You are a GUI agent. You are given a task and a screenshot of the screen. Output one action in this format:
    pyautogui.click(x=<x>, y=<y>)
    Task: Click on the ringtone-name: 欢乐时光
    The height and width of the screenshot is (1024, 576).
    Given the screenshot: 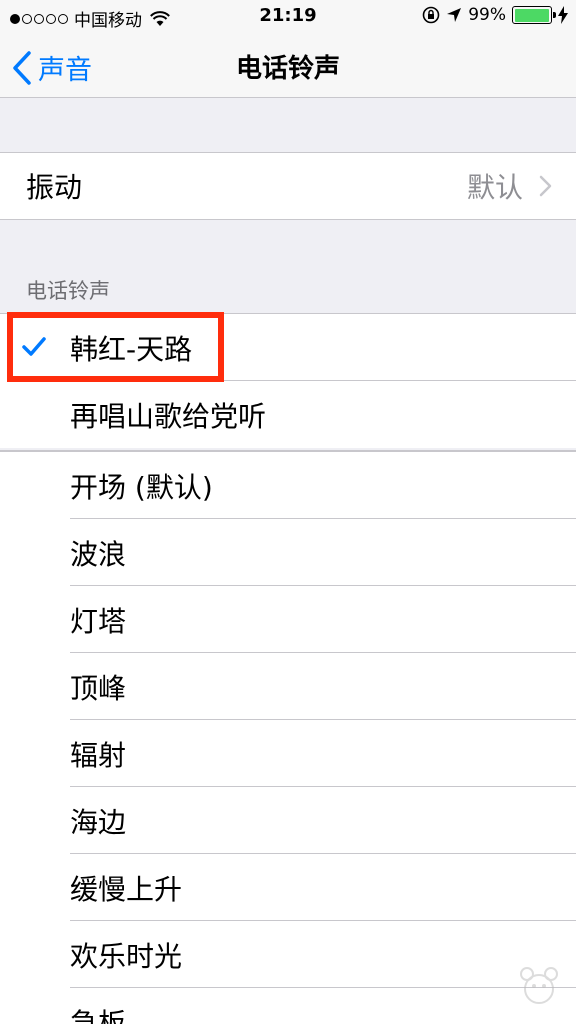 What is the action you would take?
    pyautogui.click(x=126, y=956)
    